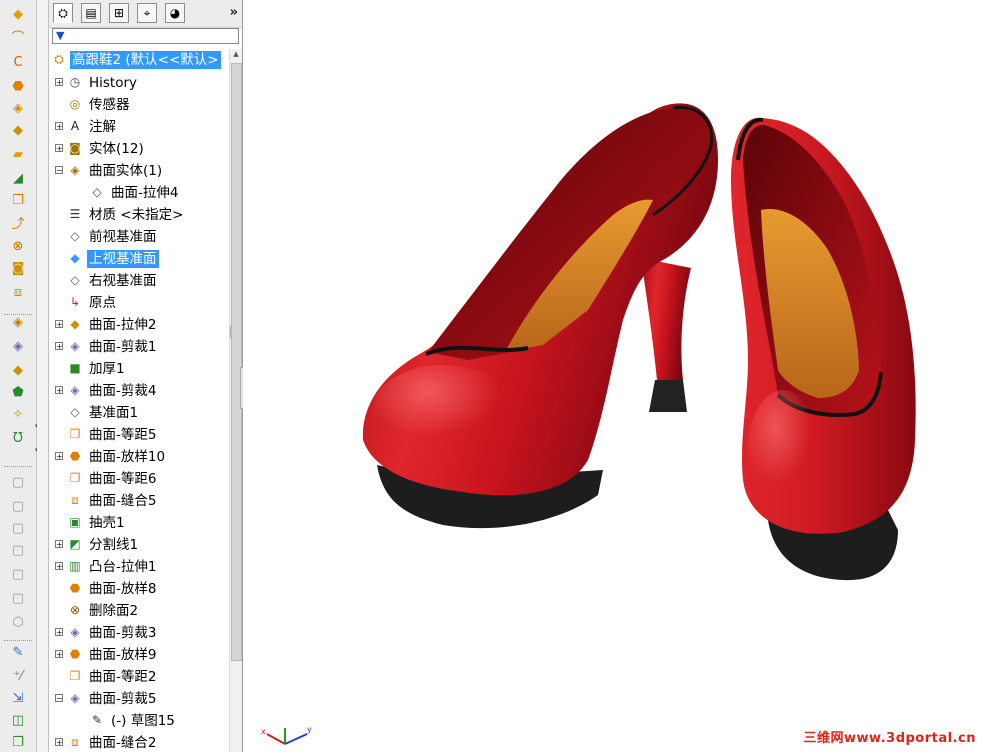 Image resolution: width=994 pixels, height=752 pixels. I want to click on tree-item: + ⬣ 曲面-放样9, so click(139, 655).